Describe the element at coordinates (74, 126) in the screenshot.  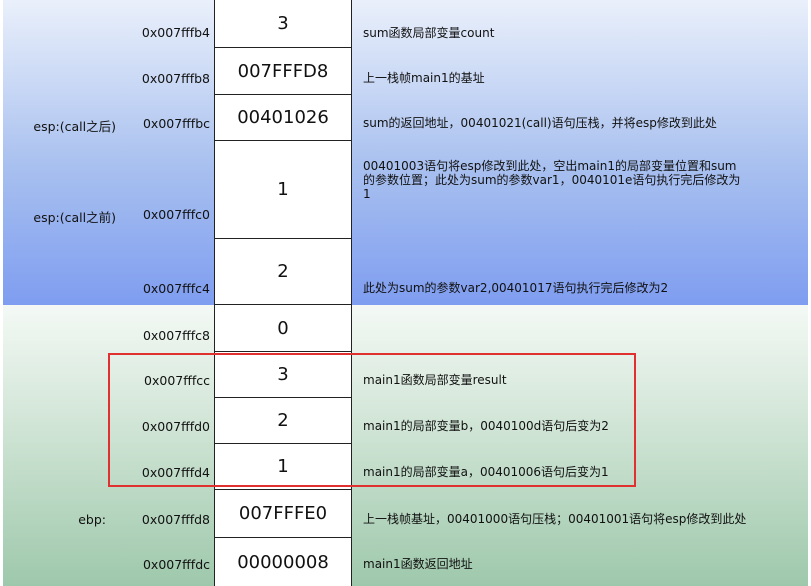
I see `register-label: esp:(call之后)` at that location.